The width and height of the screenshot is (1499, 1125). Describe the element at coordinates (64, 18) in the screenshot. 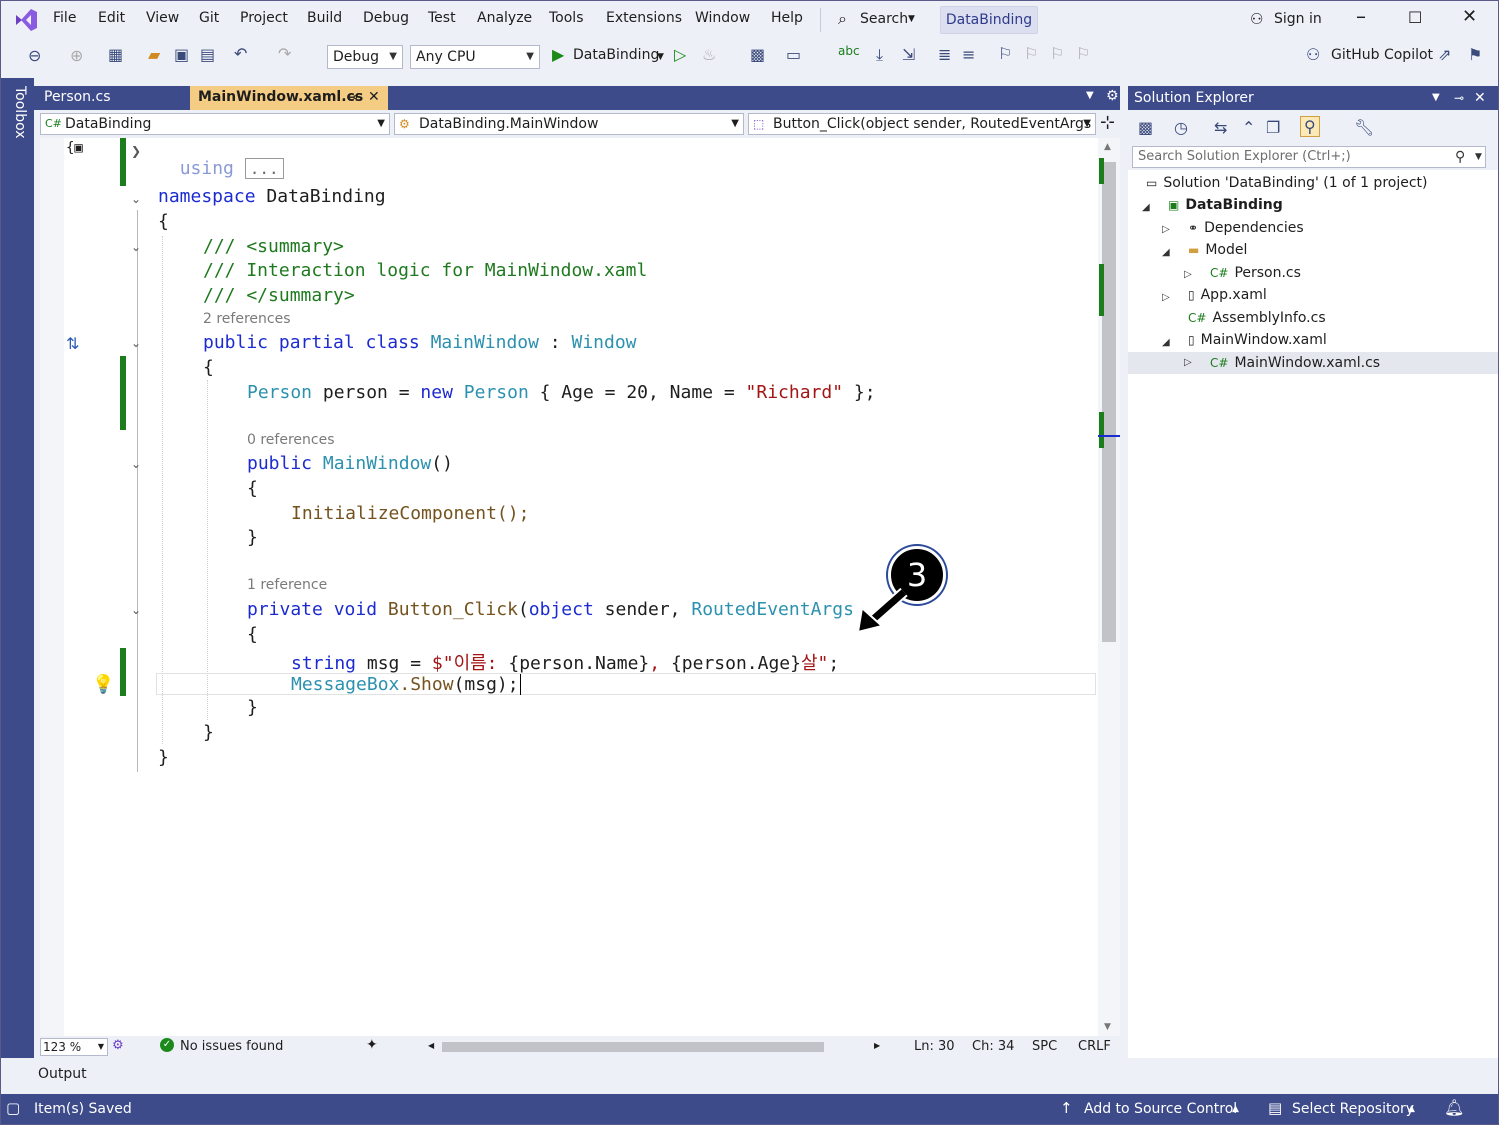

I see `menu-file: File` at that location.